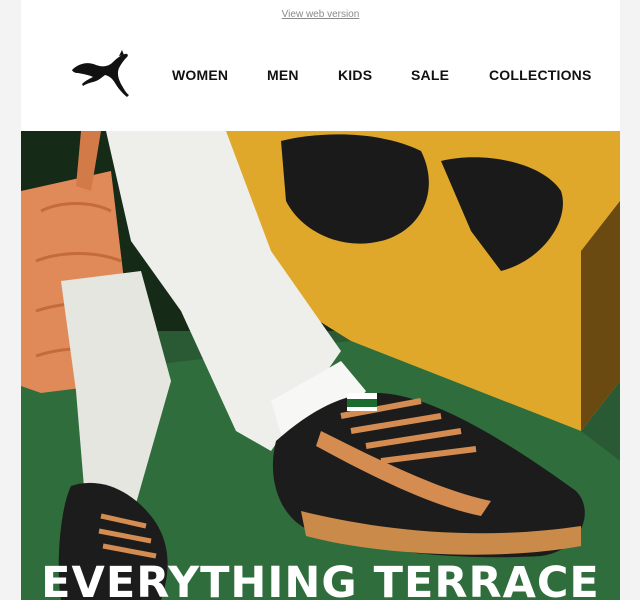 The width and height of the screenshot is (640, 600). What do you see at coordinates (430, 75) in the screenshot?
I see `nav-item-sale: SALE` at bounding box center [430, 75].